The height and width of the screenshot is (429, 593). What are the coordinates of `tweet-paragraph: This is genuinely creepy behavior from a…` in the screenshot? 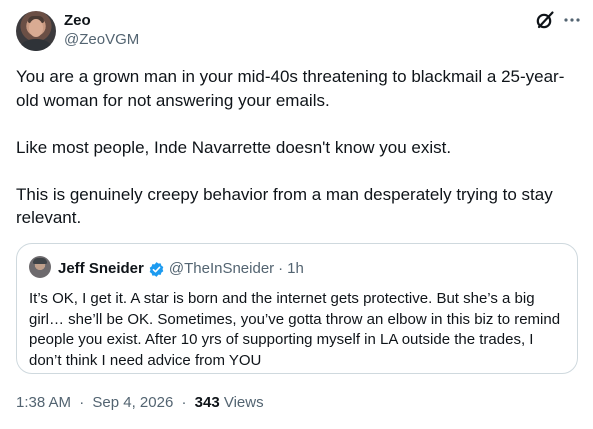 It's located at (284, 206).